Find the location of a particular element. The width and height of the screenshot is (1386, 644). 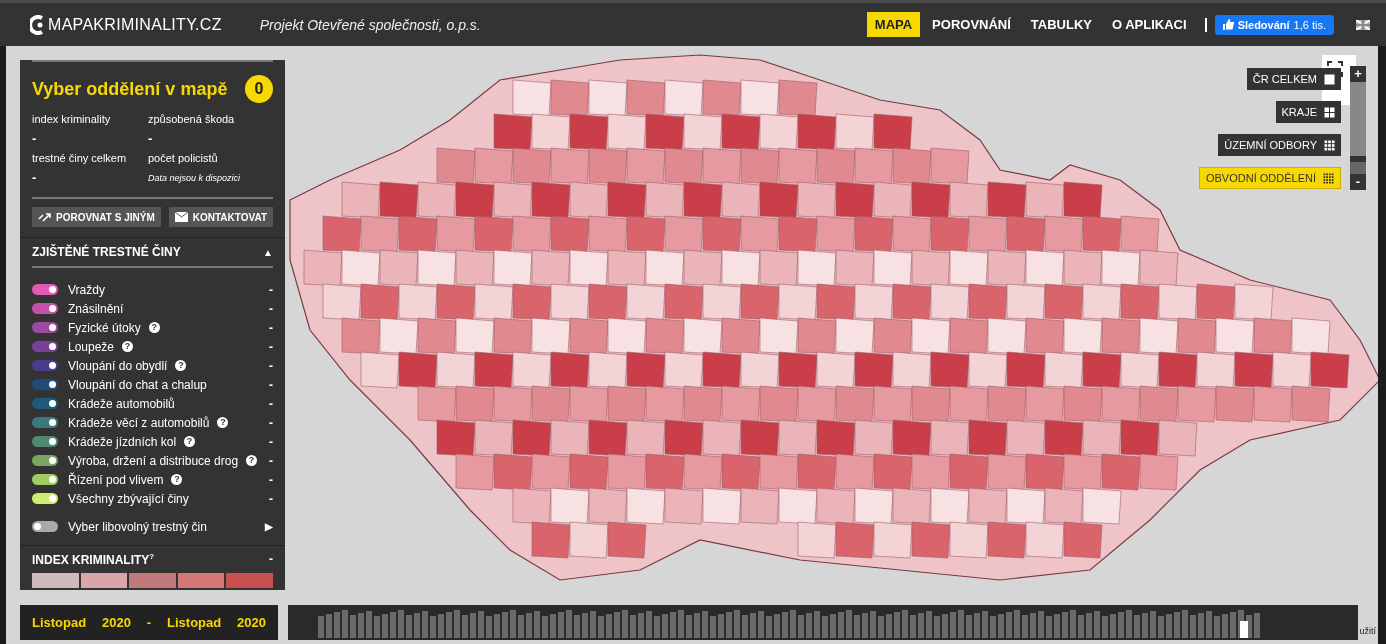

flag-icon is located at coordinates (1363, 24).